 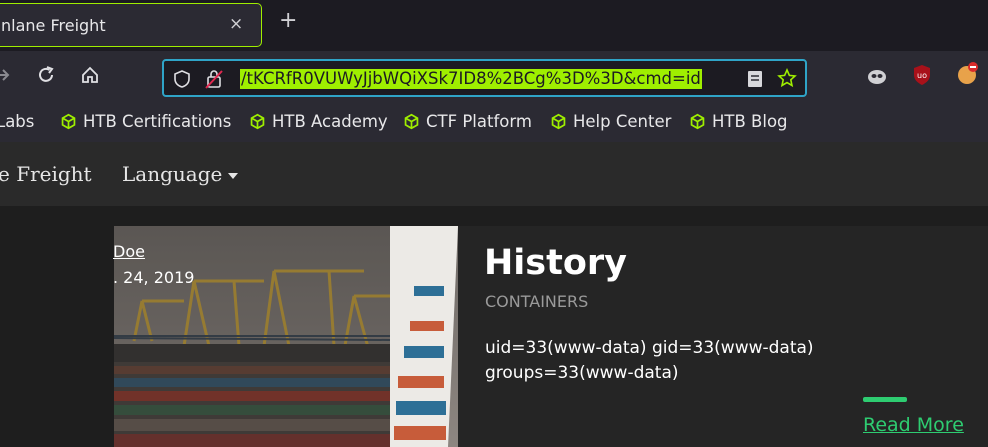 I want to click on bookmark-ctf-platform: CTF Platform, so click(x=467, y=121).